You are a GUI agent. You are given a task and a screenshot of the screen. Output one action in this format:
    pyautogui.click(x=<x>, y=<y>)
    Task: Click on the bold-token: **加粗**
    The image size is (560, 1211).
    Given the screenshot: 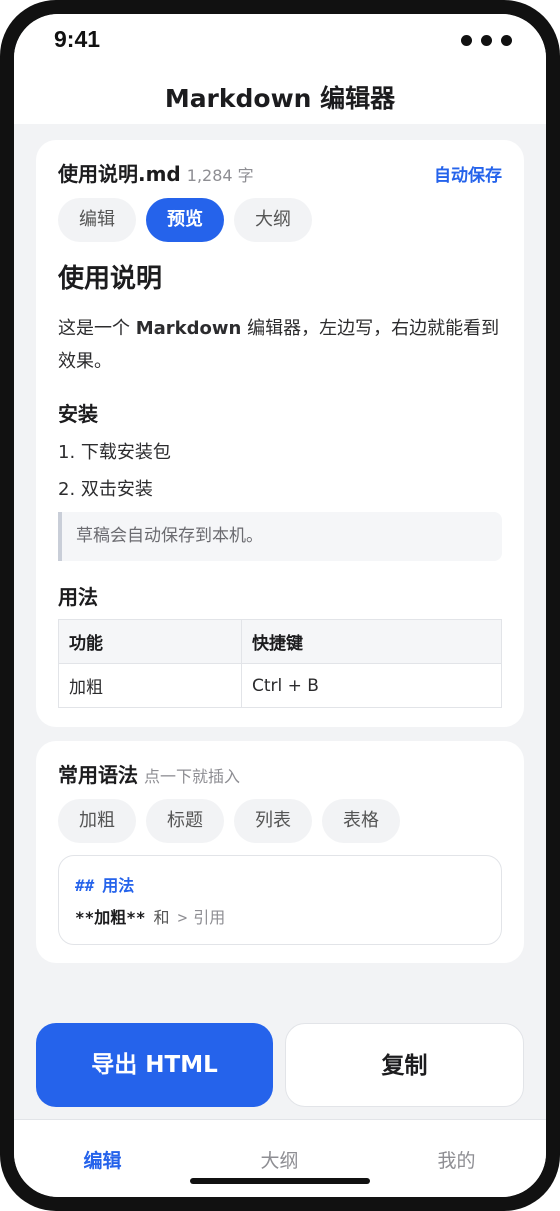 What is the action you would take?
    pyautogui.click(x=110, y=917)
    